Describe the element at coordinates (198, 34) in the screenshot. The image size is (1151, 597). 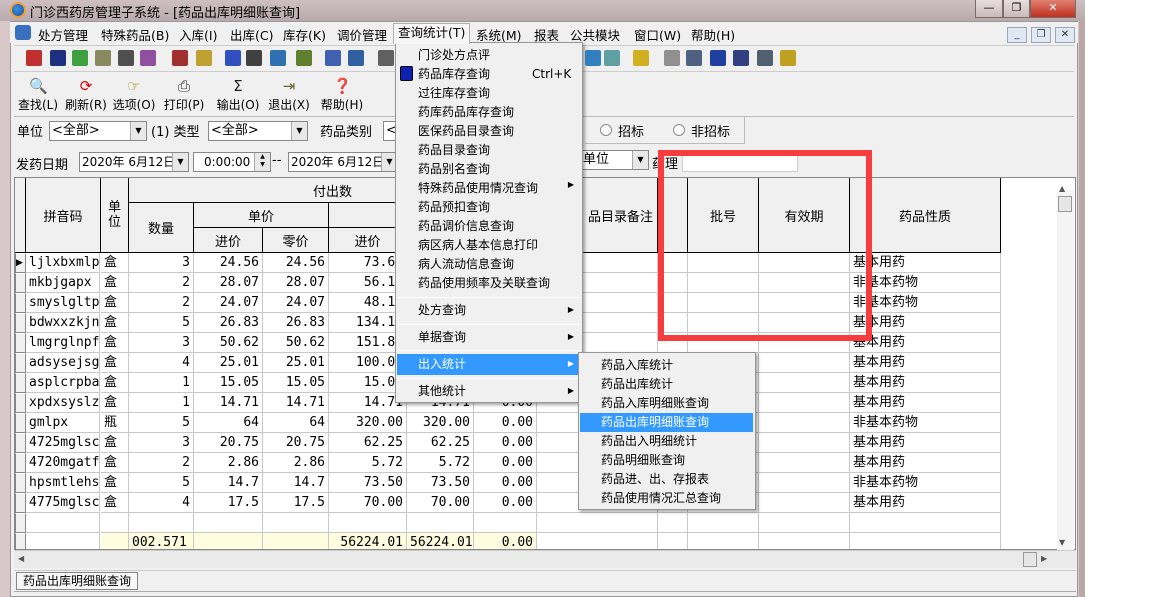
I see `menu-2: 入库(I)` at that location.